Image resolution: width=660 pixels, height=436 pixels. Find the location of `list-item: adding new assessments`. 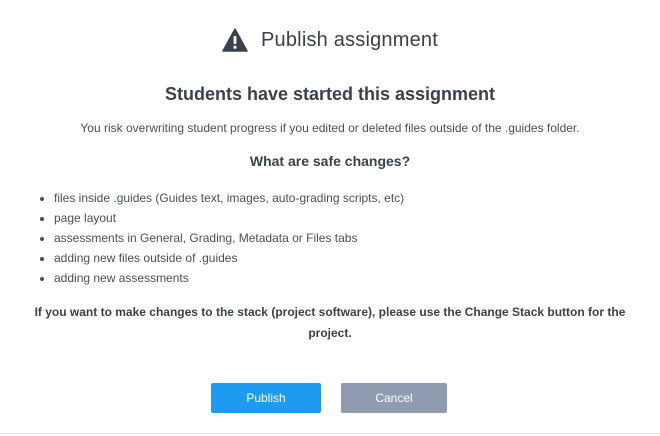

list-item: adding new assessments is located at coordinates (229, 278).